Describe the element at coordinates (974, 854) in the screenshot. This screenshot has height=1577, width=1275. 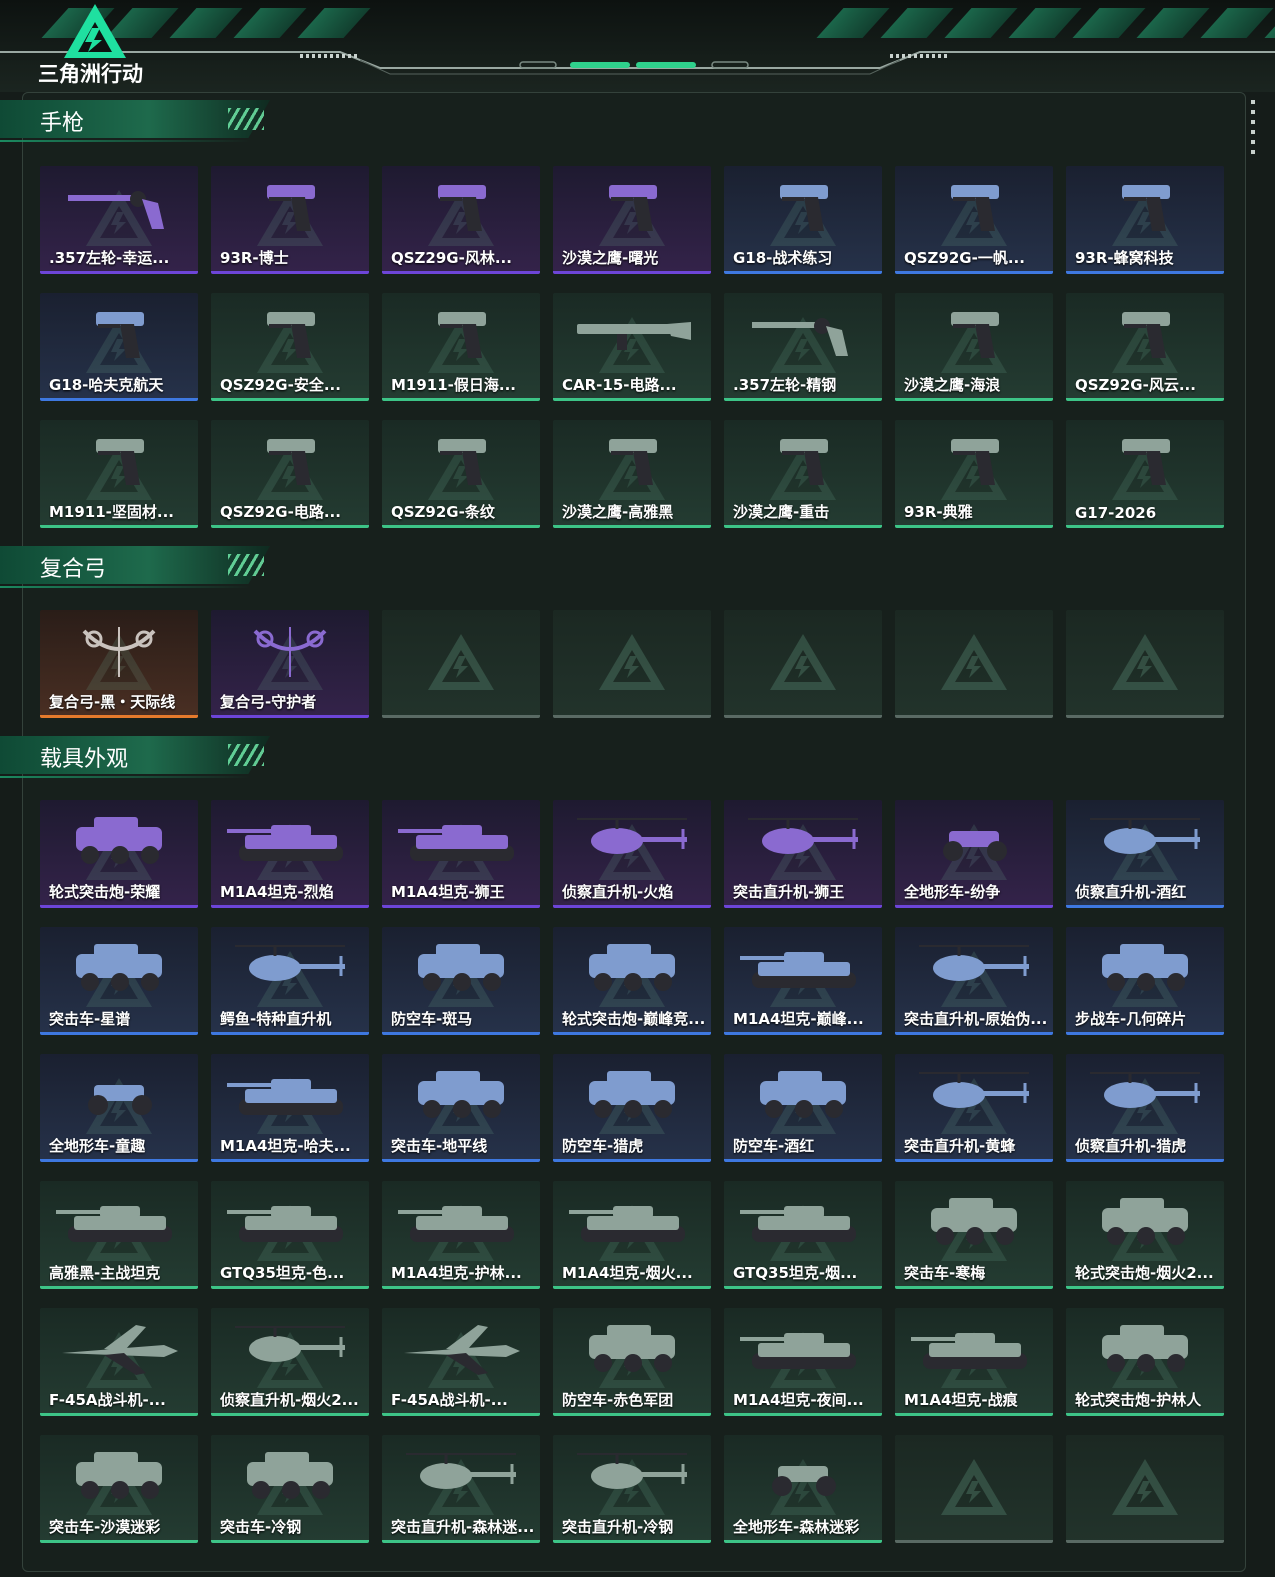
I see `skin-card: 全地形车-纷争` at that location.